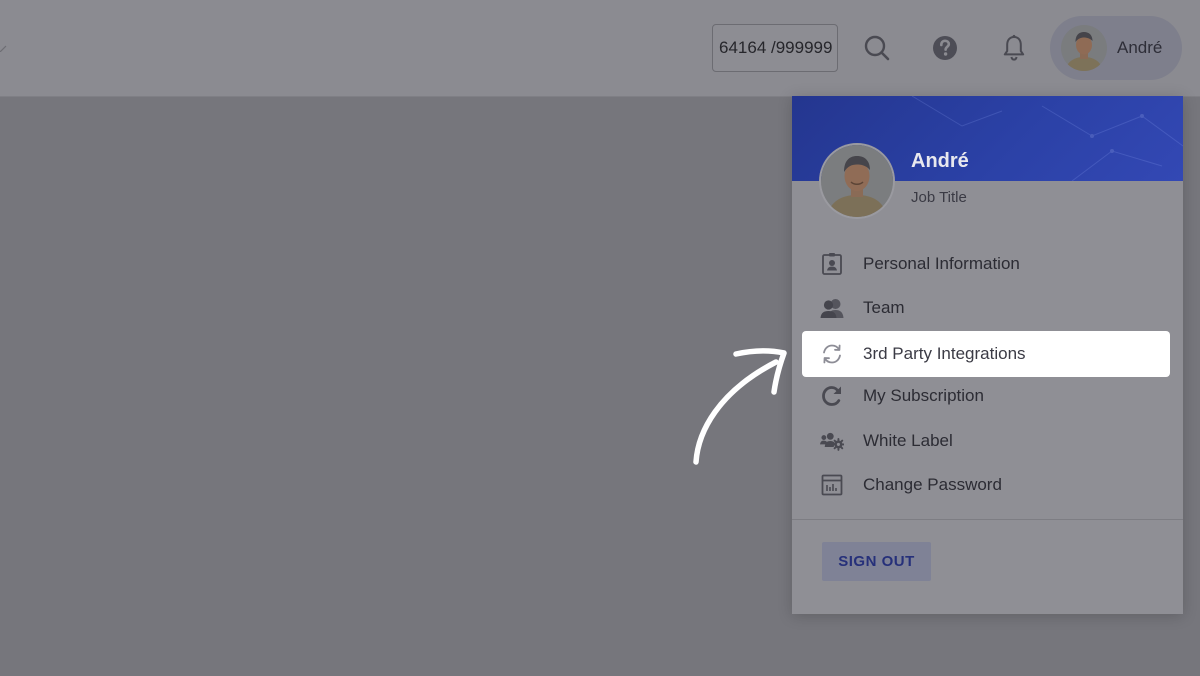 This screenshot has width=1200, height=676. Describe the element at coordinates (908, 440) in the screenshot. I see `menu-item-label: White Label` at that location.